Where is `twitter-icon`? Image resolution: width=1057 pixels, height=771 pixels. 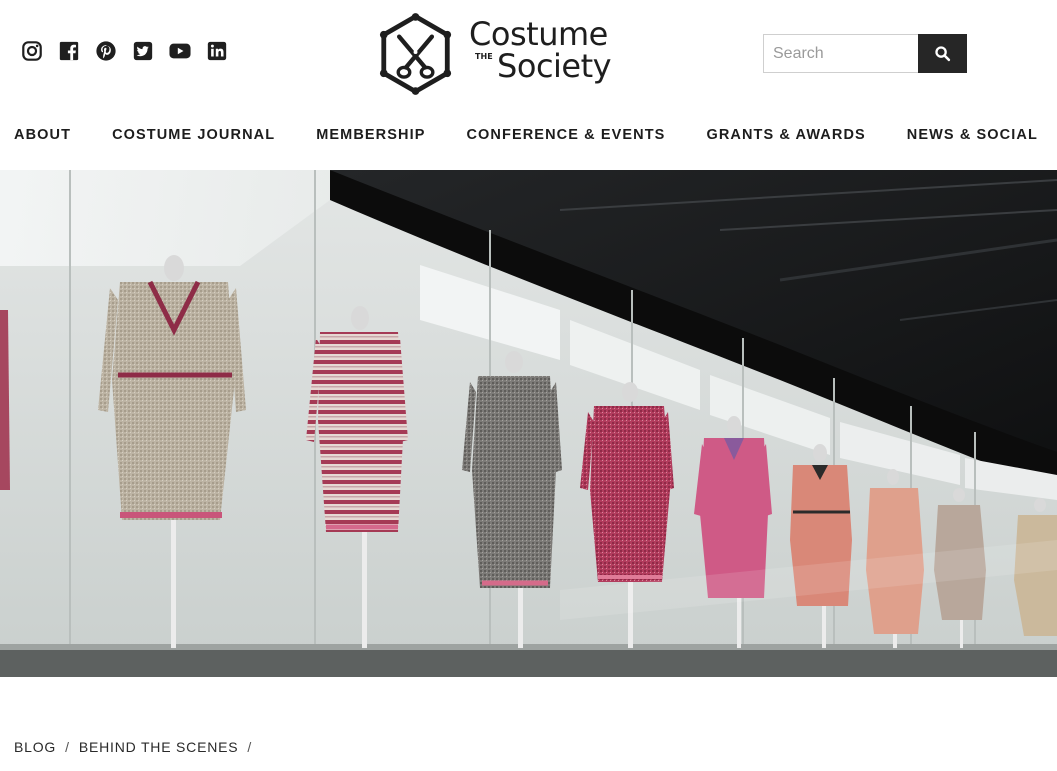
twitter-icon is located at coordinates (143, 51).